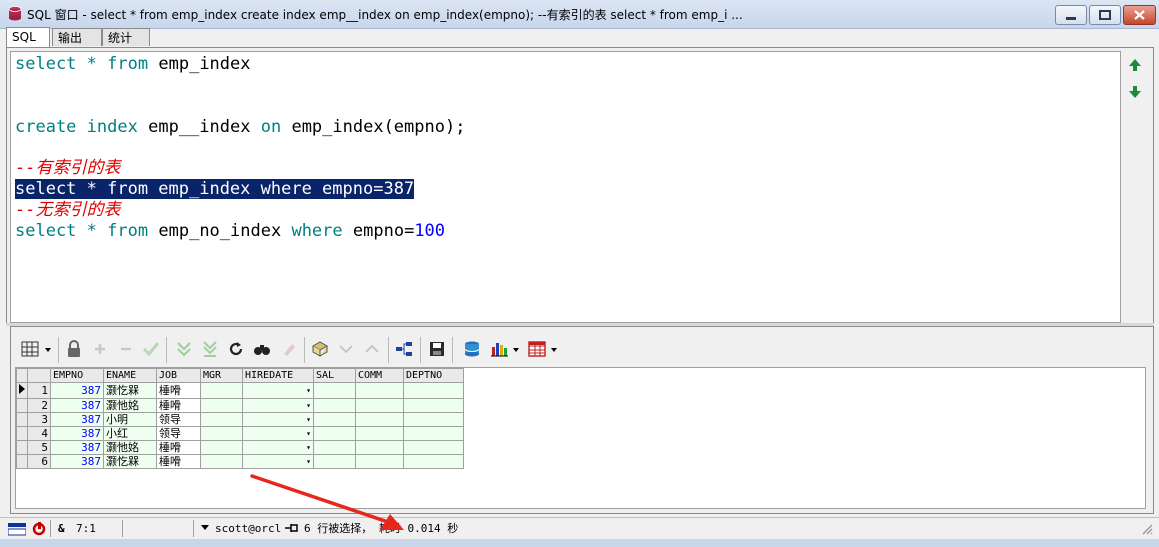 The image size is (1159, 547). I want to click on column-header: ENAME, so click(130, 375).